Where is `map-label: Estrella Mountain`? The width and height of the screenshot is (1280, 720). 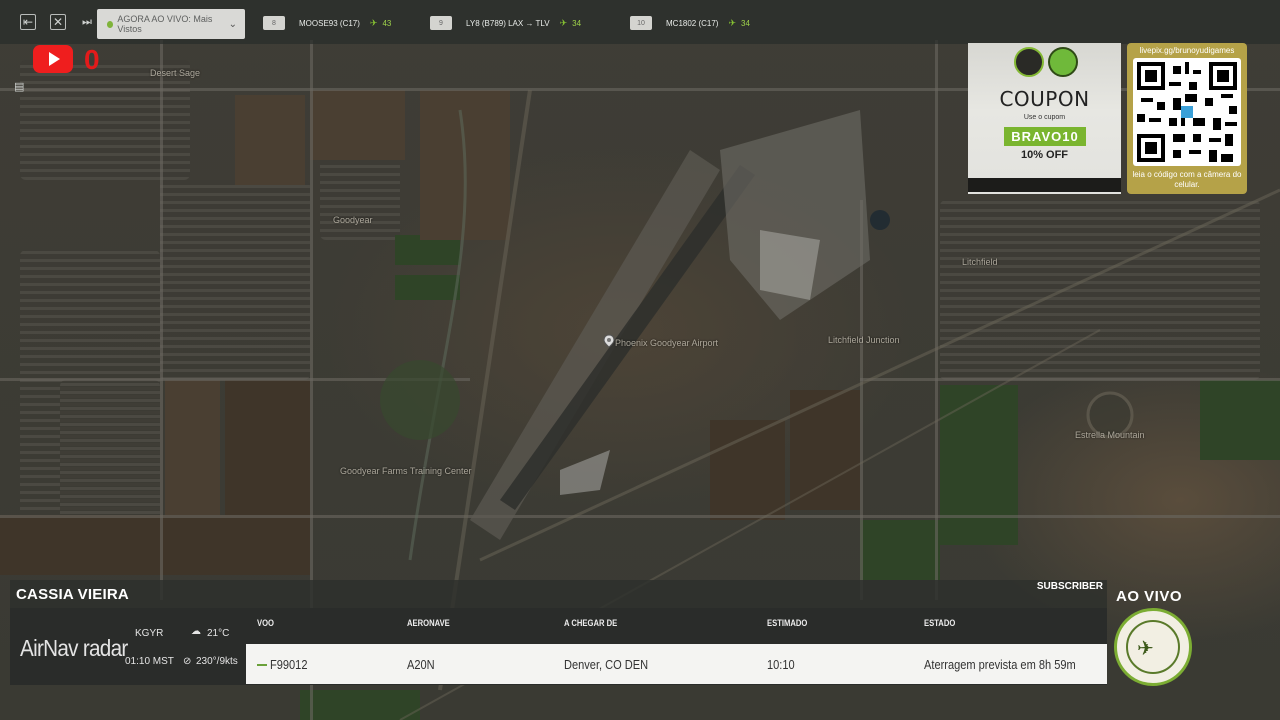 map-label: Estrella Mountain is located at coordinates (1110, 435).